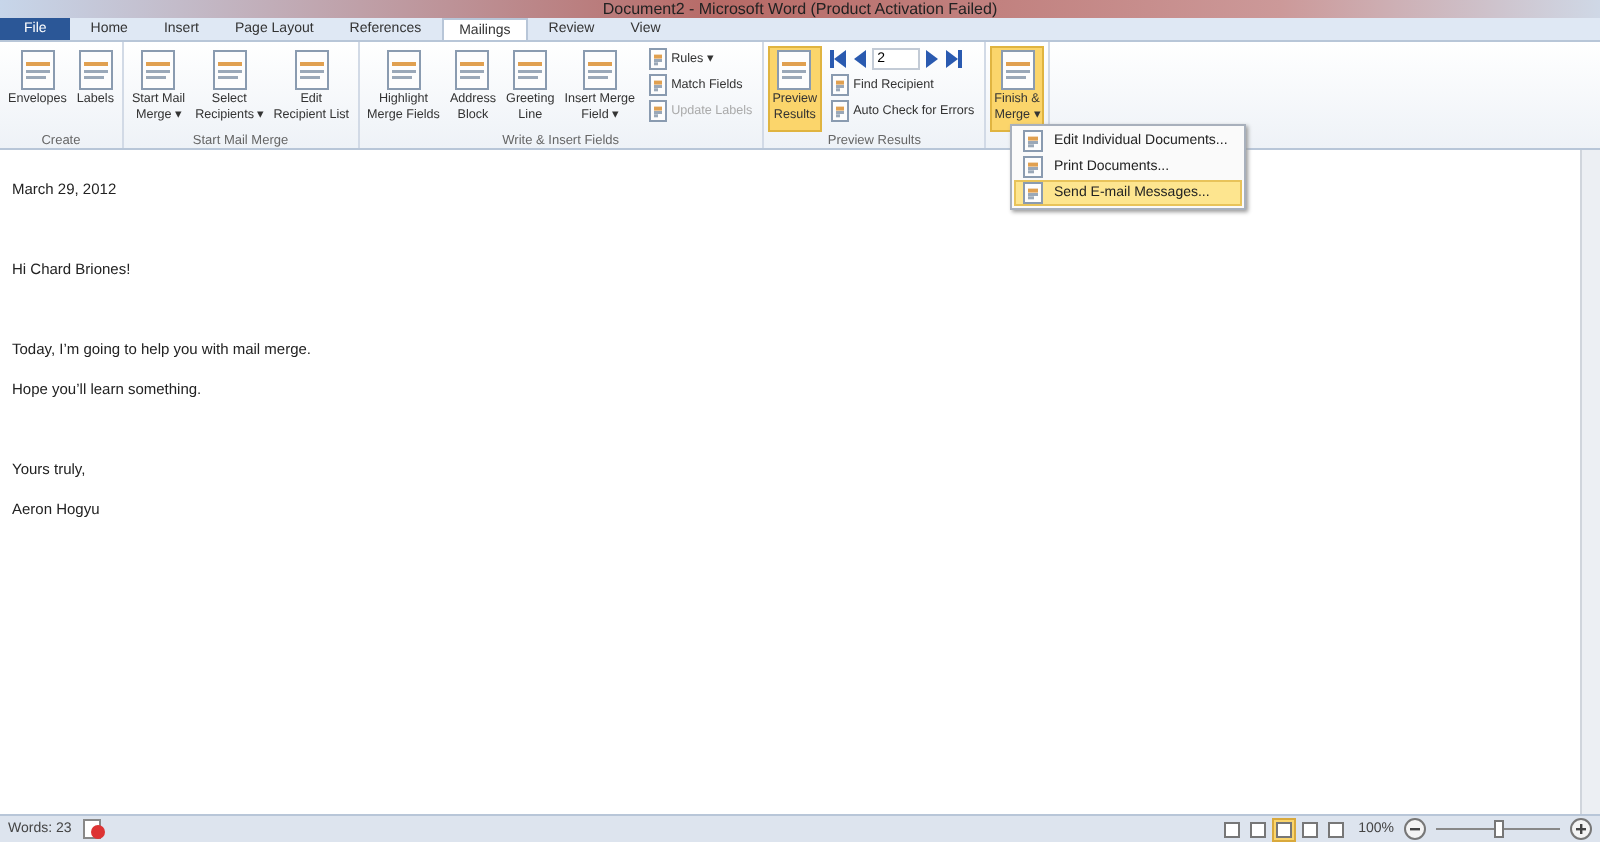  What do you see at coordinates (837, 58) in the screenshot?
I see `first-record-icon` at bounding box center [837, 58].